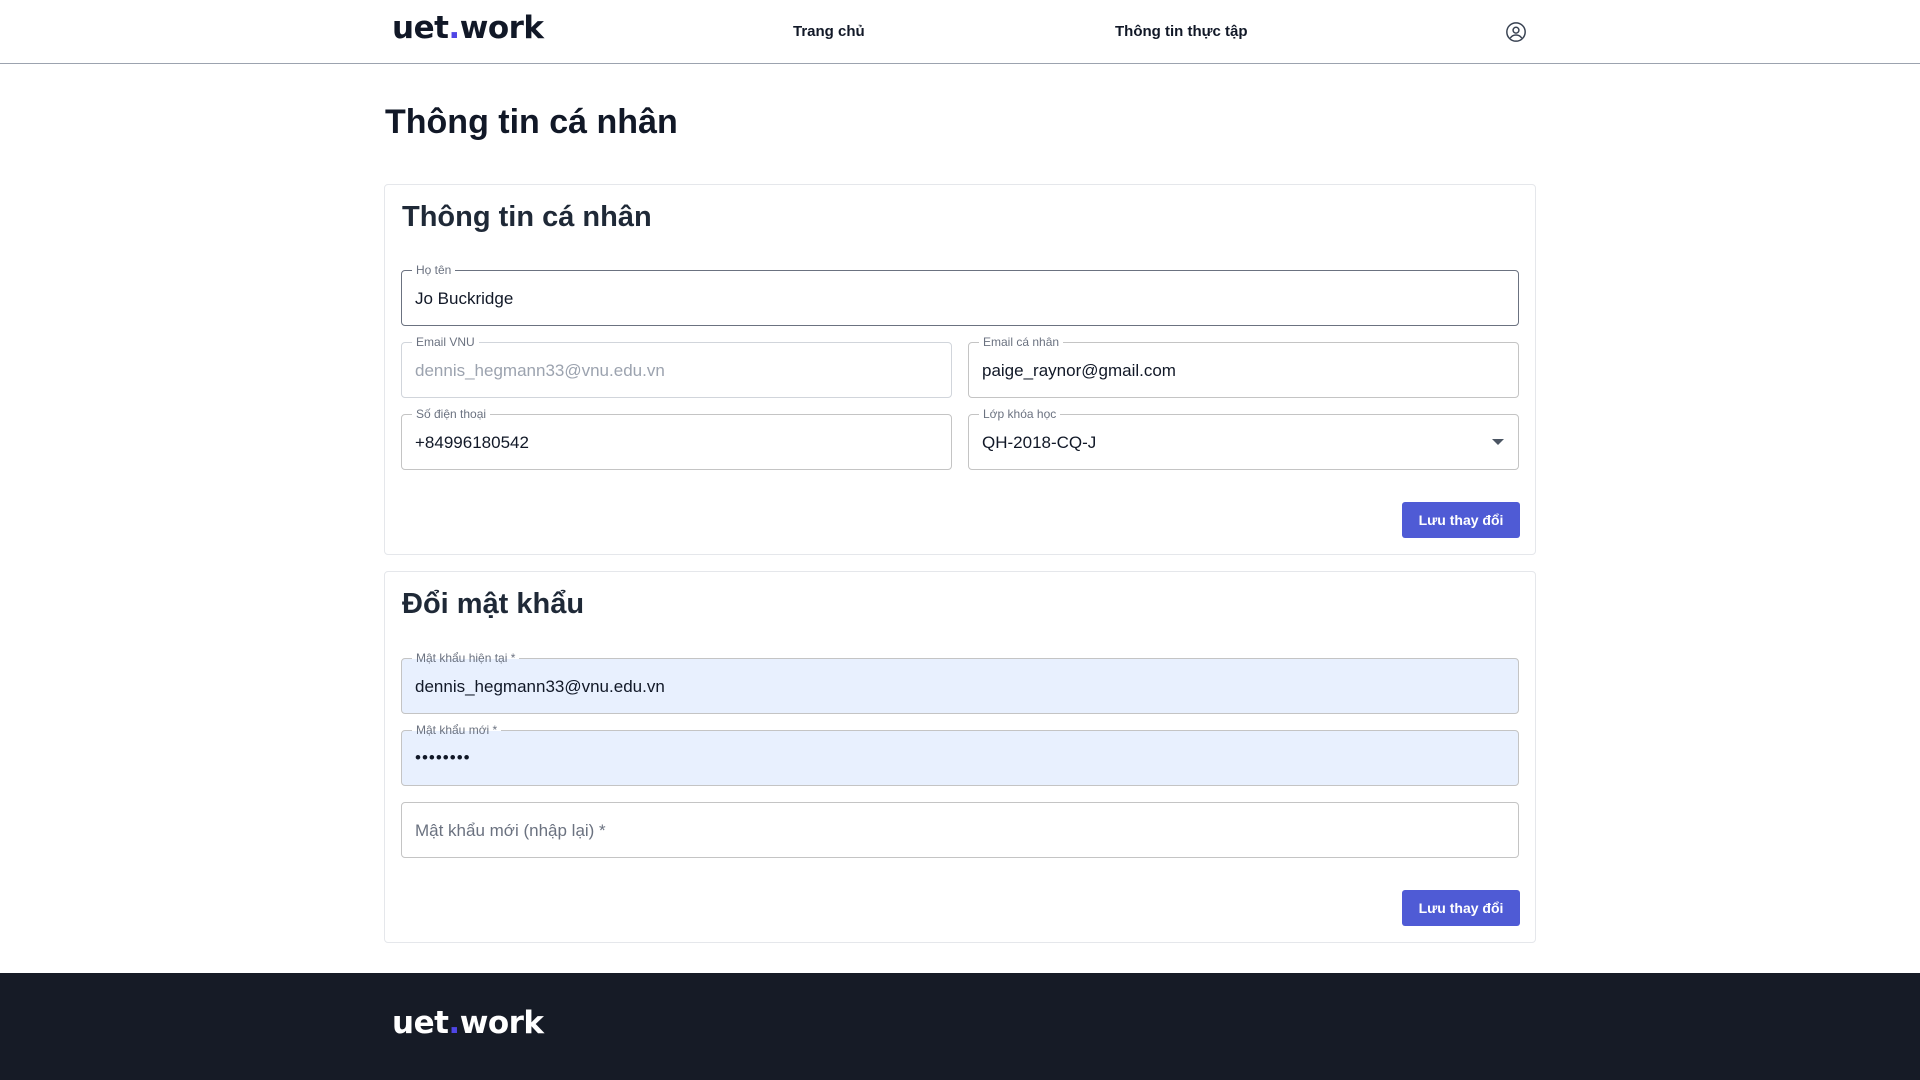 Image resolution: width=1920 pixels, height=1080 pixels. Describe the element at coordinates (960, 754) in the screenshot. I see `new-password-field: Mật khẩu mới * ••••••••` at that location.